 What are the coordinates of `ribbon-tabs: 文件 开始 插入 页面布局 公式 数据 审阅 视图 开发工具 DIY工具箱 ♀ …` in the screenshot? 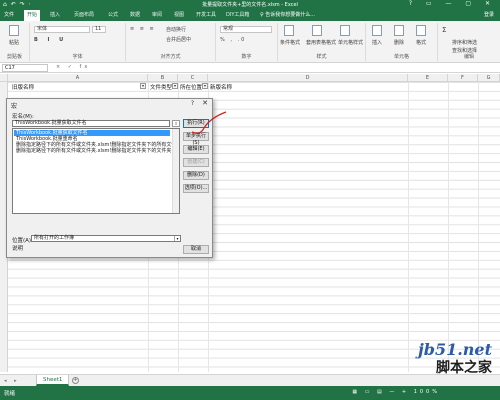 It's located at (250, 15).